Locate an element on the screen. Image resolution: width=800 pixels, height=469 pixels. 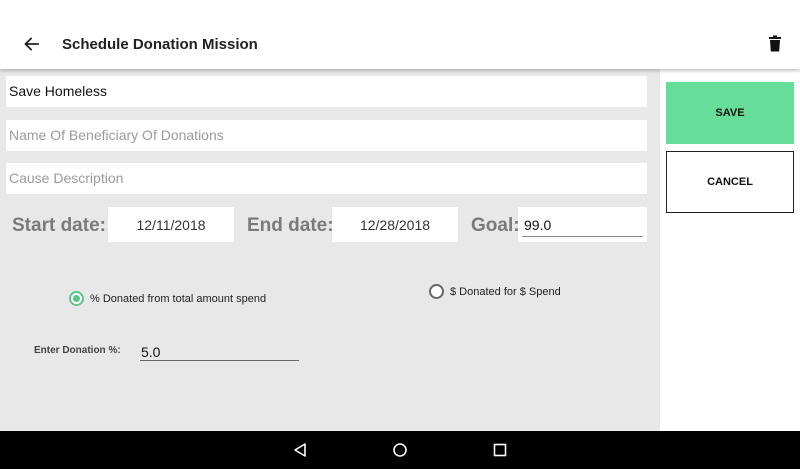
arrow-back-icon is located at coordinates (31, 44).